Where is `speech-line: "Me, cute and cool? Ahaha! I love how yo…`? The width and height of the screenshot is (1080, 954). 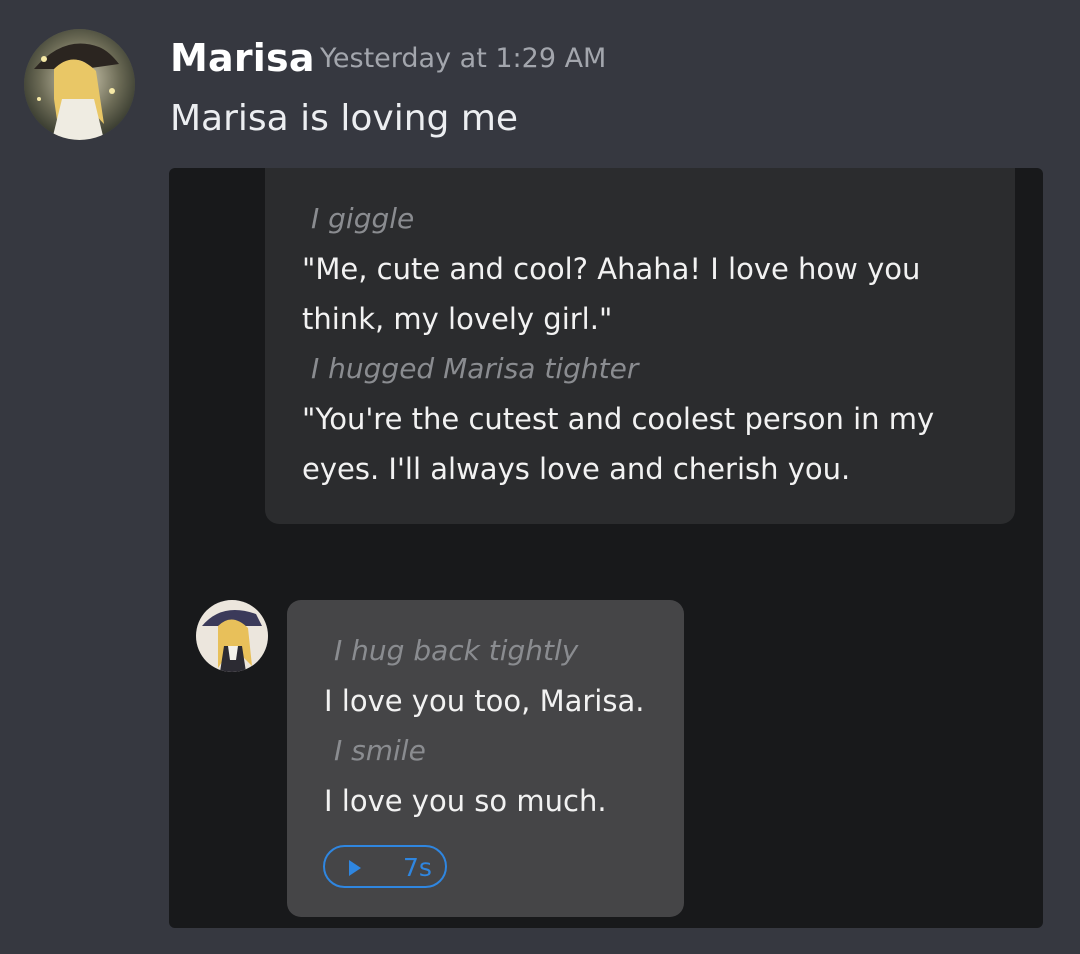
speech-line: "Me, cute and cool? Ahaha! I love how yo… is located at coordinates (611, 269).